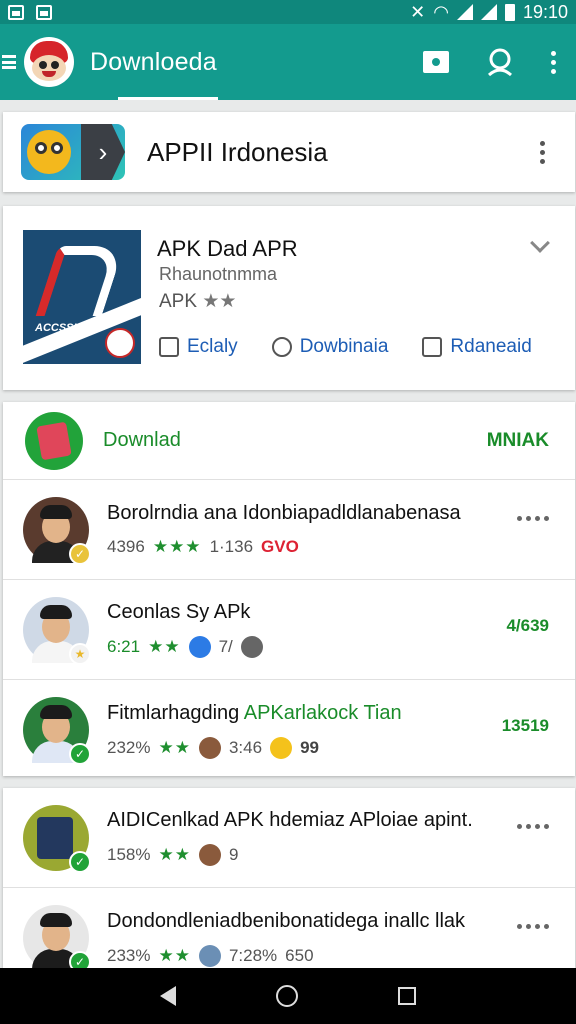 Image resolution: width=576 pixels, height=1024 pixels. I want to click on list-item-meta: 1·136, so click(231, 546).